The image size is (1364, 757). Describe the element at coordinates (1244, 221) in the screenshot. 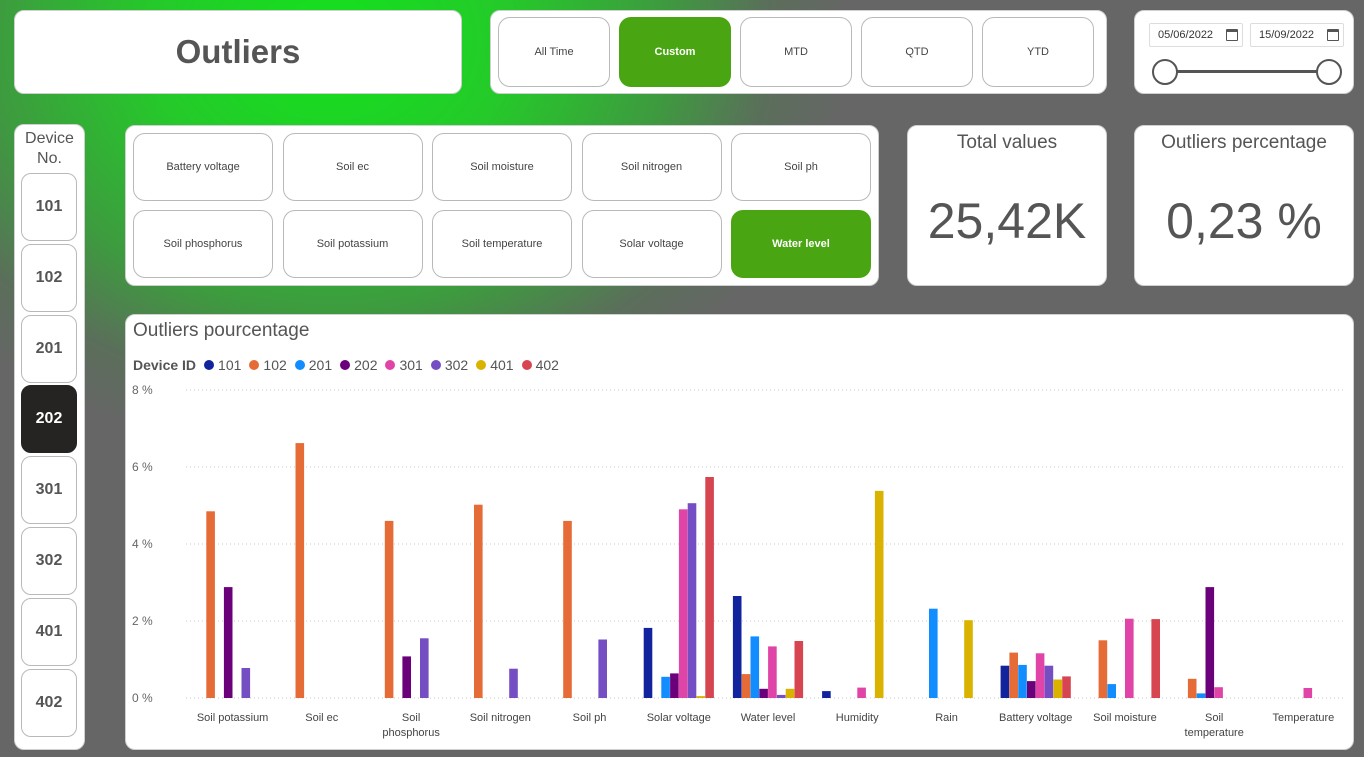

I see `outliers-percentage-value: 0,23 %` at that location.